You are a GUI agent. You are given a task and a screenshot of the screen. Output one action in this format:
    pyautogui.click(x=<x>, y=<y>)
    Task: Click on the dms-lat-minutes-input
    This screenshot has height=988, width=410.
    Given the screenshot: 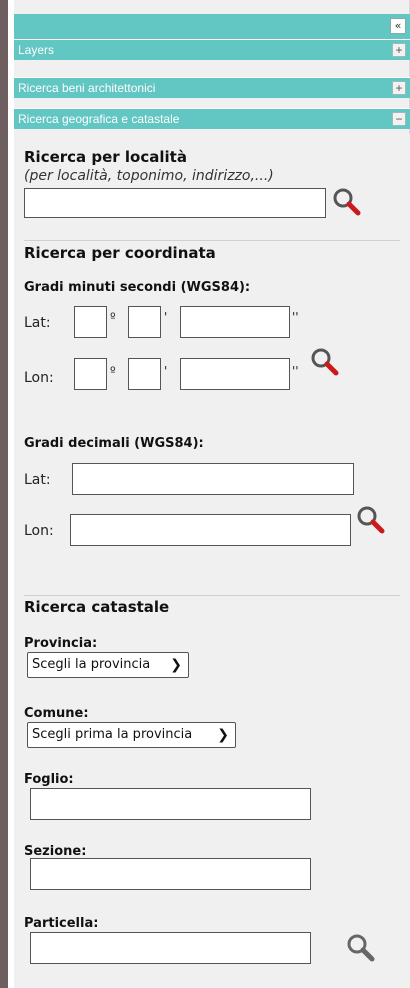 What is the action you would take?
    pyautogui.click(x=144, y=322)
    